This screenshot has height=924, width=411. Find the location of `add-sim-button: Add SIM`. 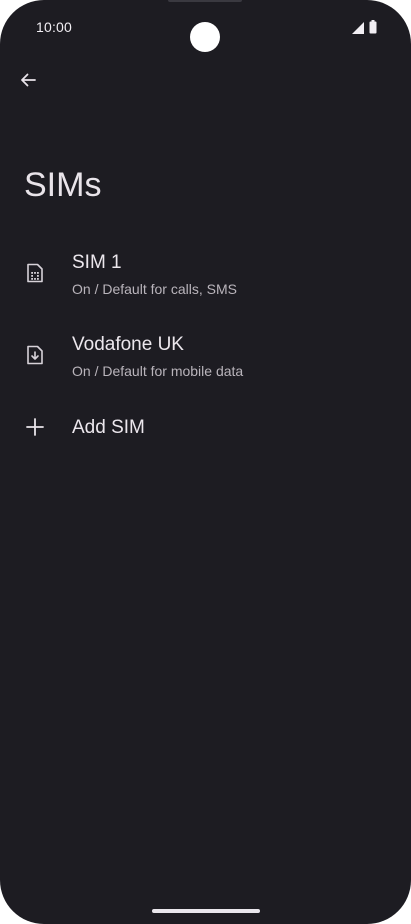

add-sim-button: Add SIM is located at coordinates (205, 428).